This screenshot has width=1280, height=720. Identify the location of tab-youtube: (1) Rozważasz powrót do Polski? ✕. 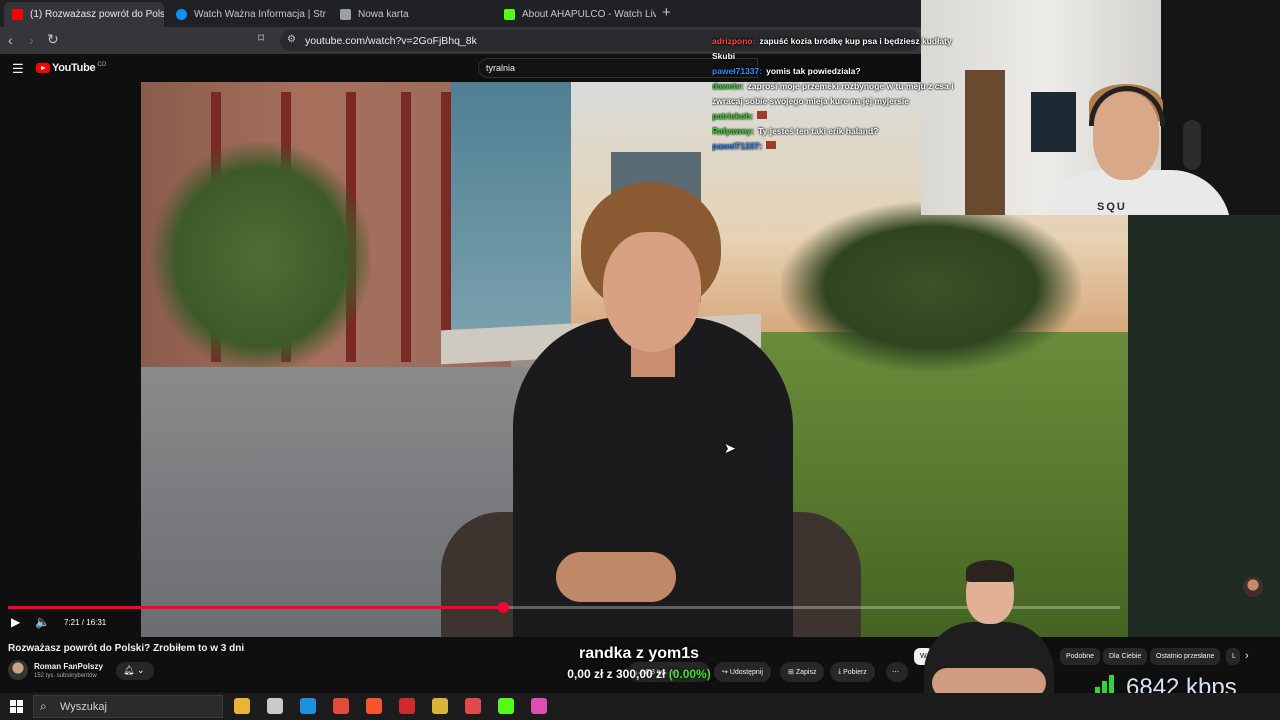
(84, 14).